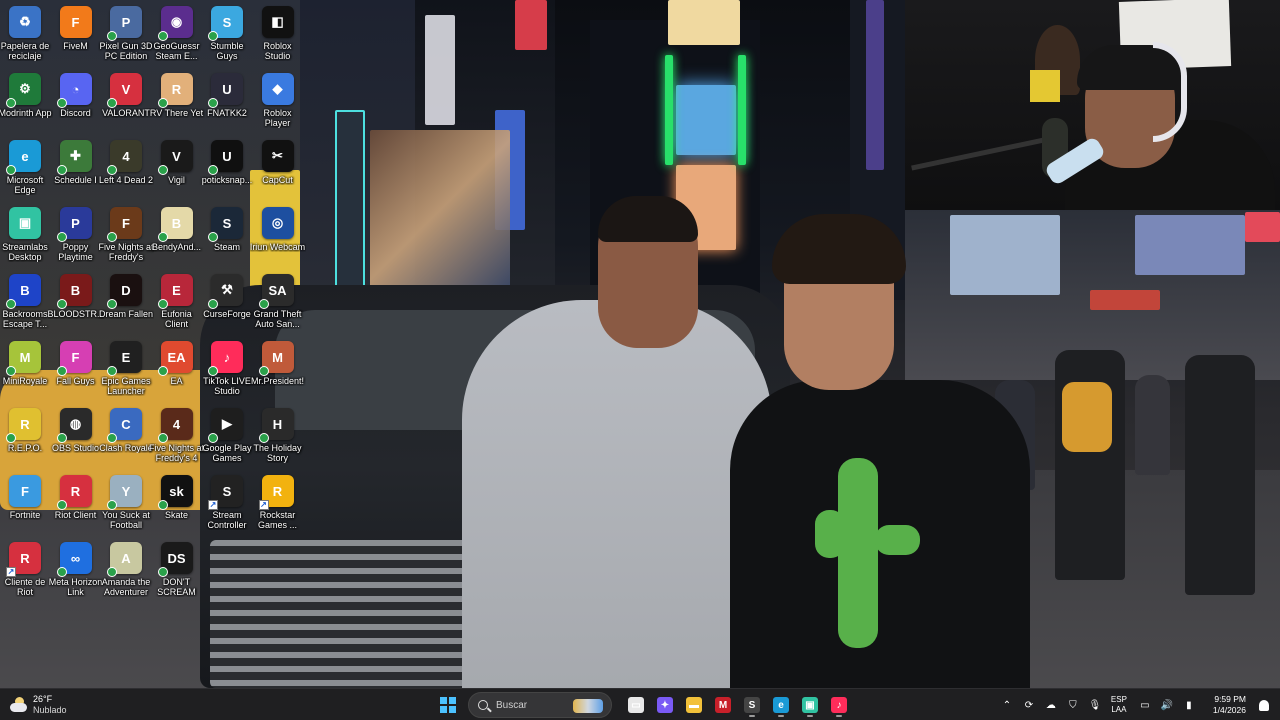 Image resolution: width=1280 pixels, height=720 pixels. I want to click on desktop-icon: S Steam, so click(227, 237).